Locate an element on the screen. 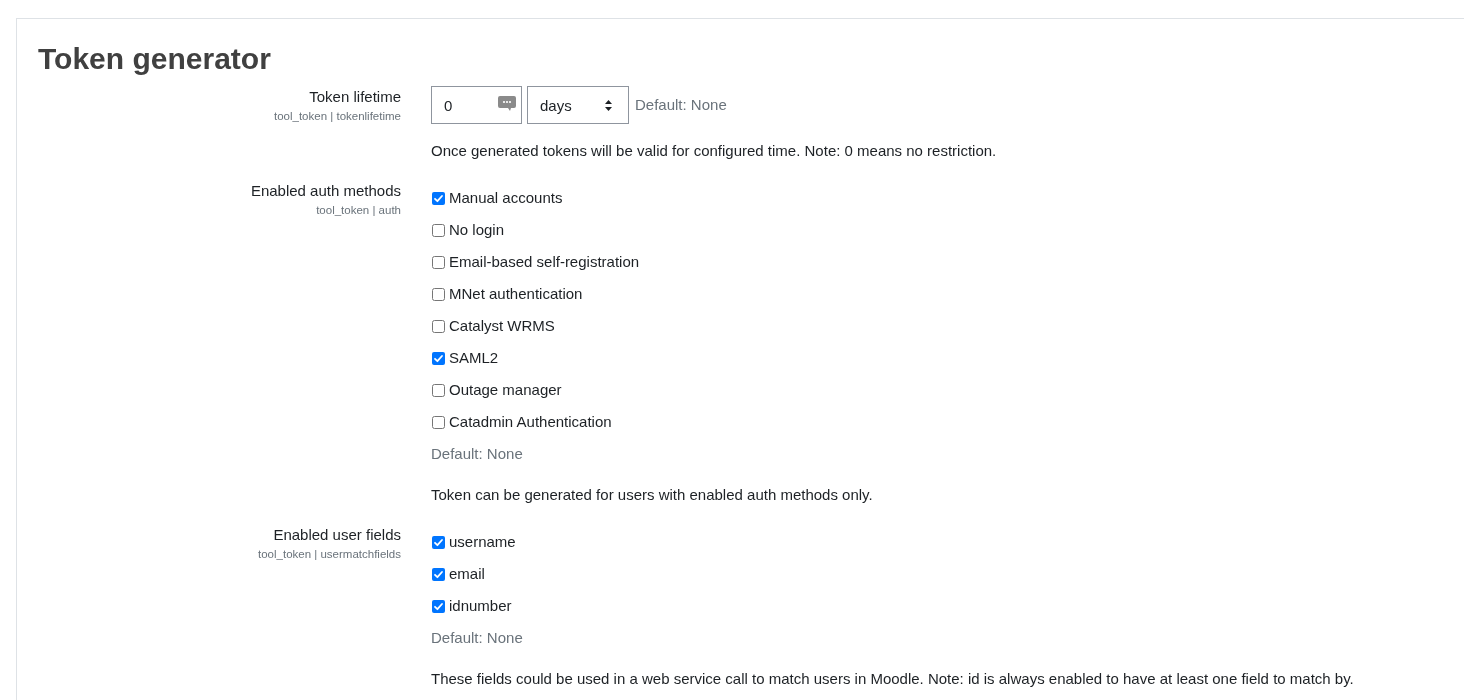  checkbox-label: username is located at coordinates (482, 542).